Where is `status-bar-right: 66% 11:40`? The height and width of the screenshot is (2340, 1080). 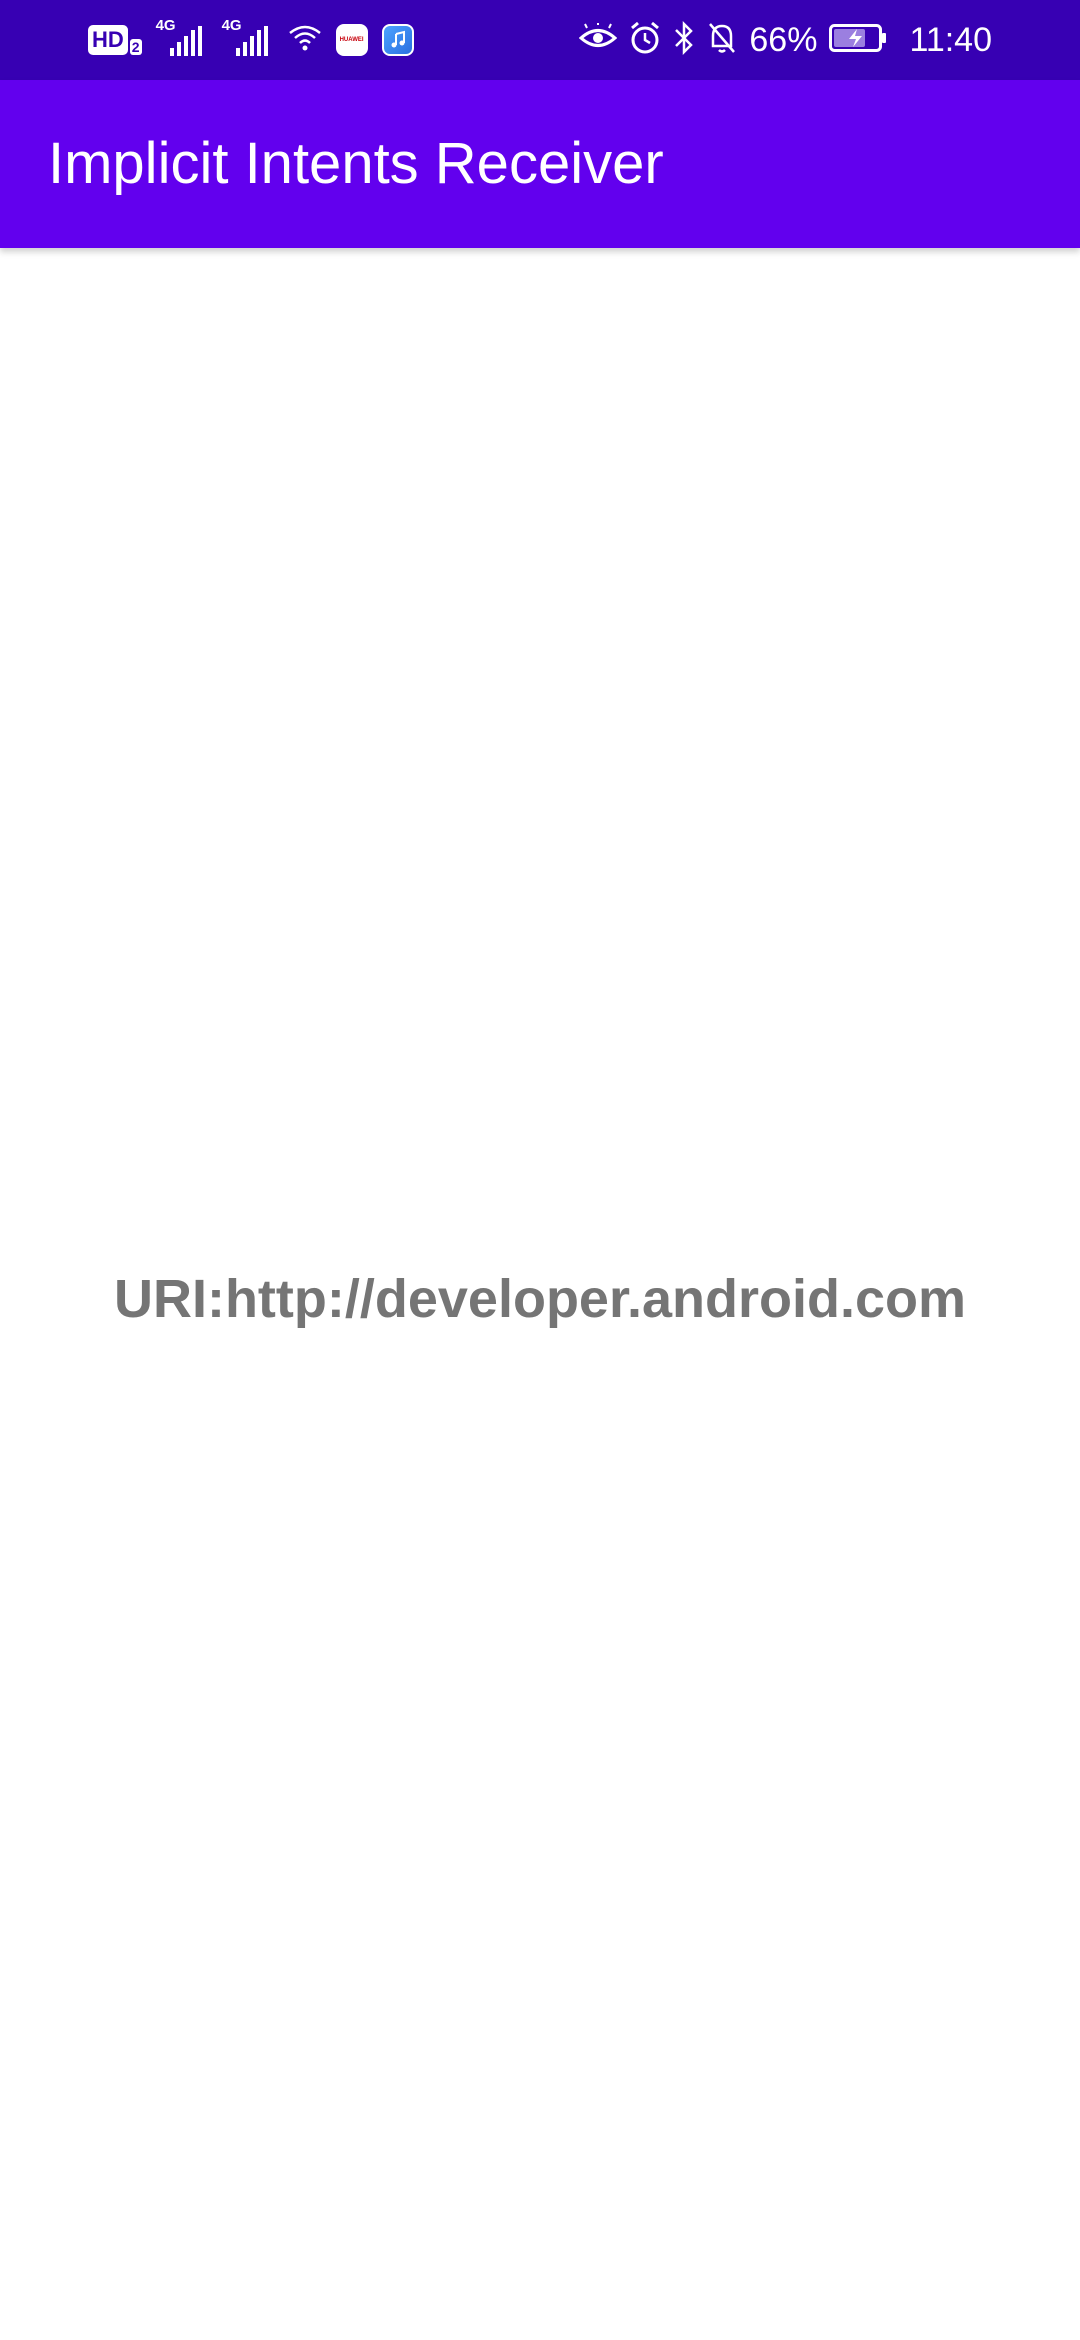
status-bar-right: 66% 11:40 is located at coordinates (785, 40).